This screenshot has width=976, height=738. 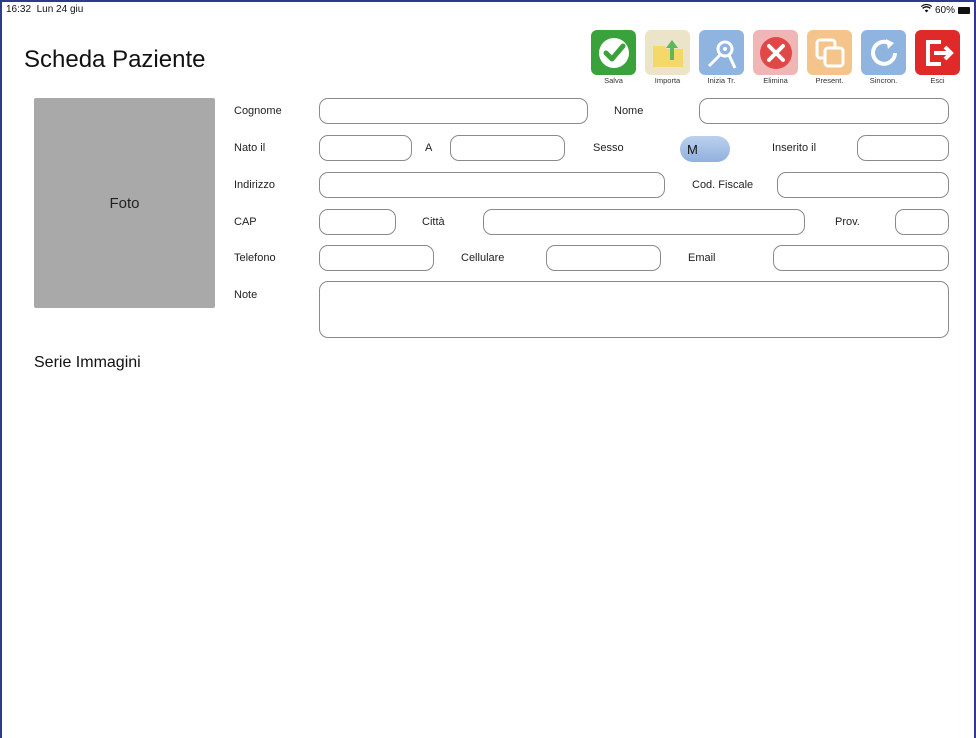 What do you see at coordinates (964, 10) in the screenshot?
I see `battery-icon` at bounding box center [964, 10].